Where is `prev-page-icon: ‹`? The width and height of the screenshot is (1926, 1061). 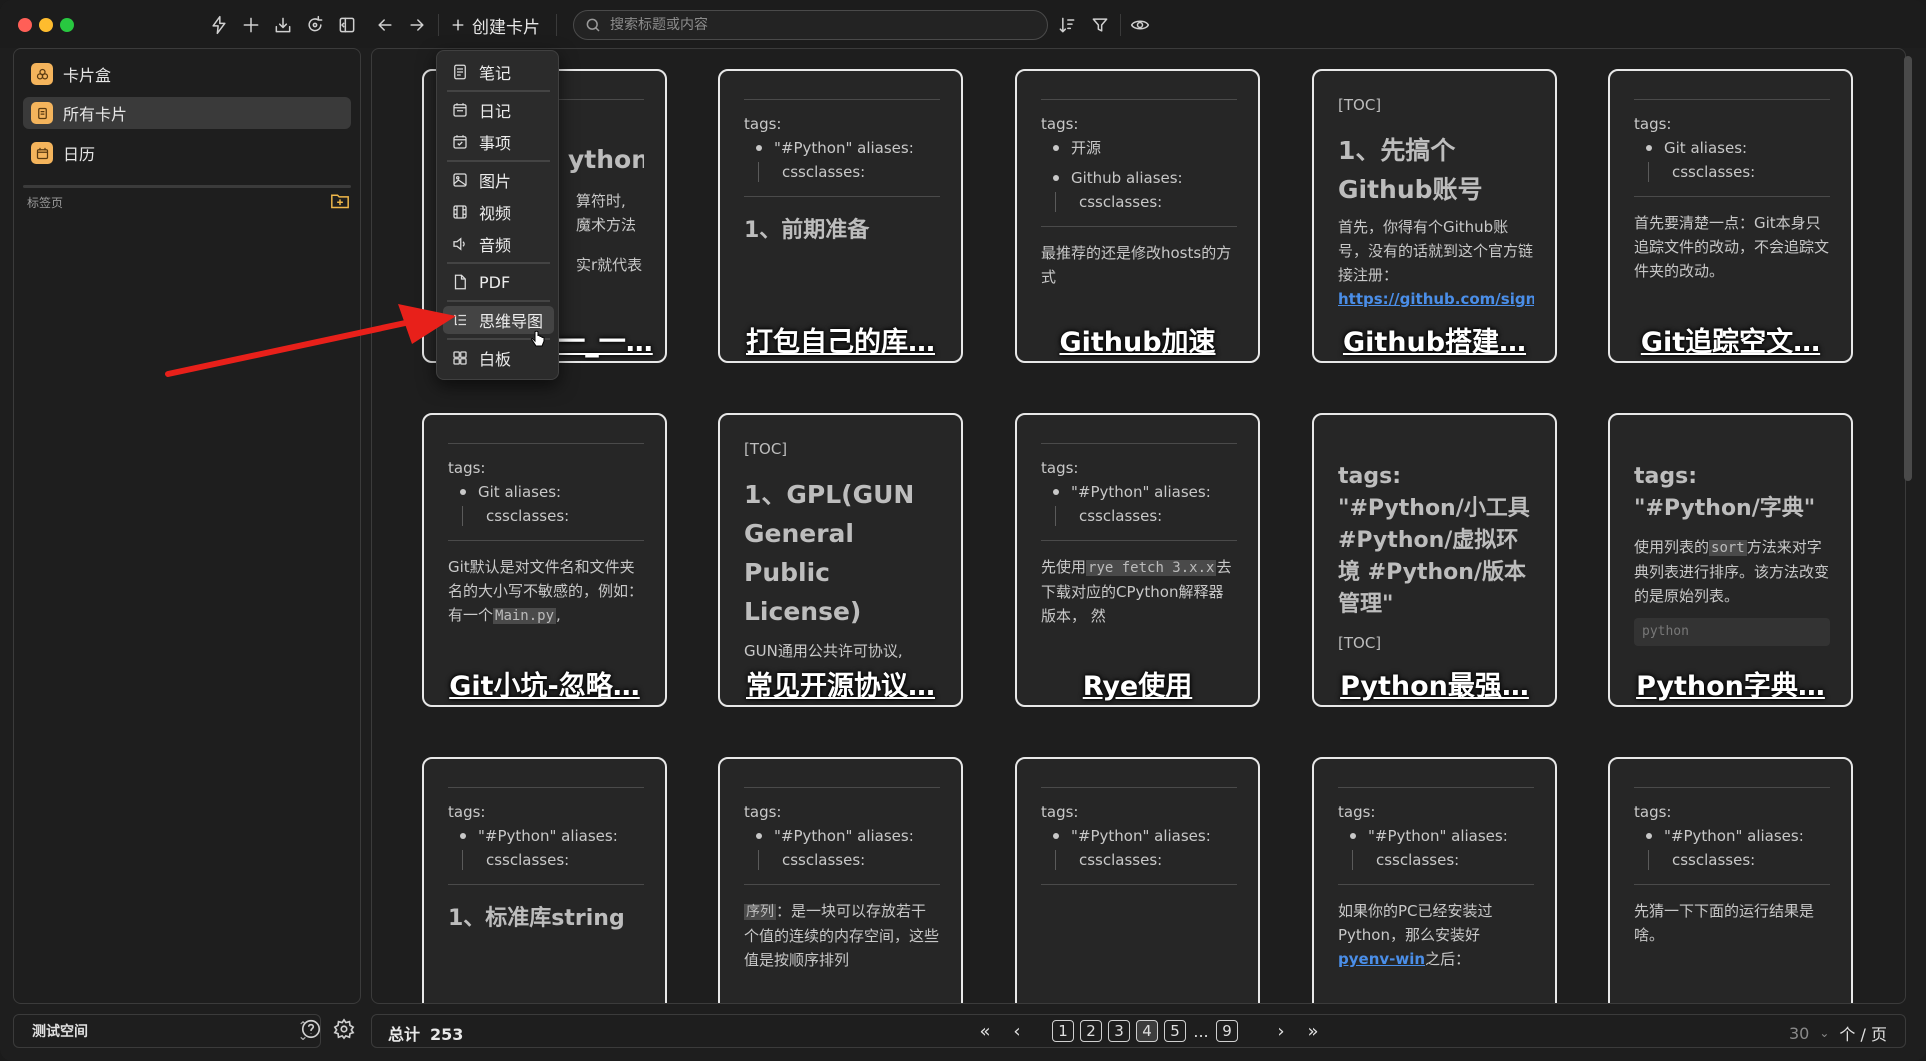 prev-page-icon: ‹ is located at coordinates (1017, 1031).